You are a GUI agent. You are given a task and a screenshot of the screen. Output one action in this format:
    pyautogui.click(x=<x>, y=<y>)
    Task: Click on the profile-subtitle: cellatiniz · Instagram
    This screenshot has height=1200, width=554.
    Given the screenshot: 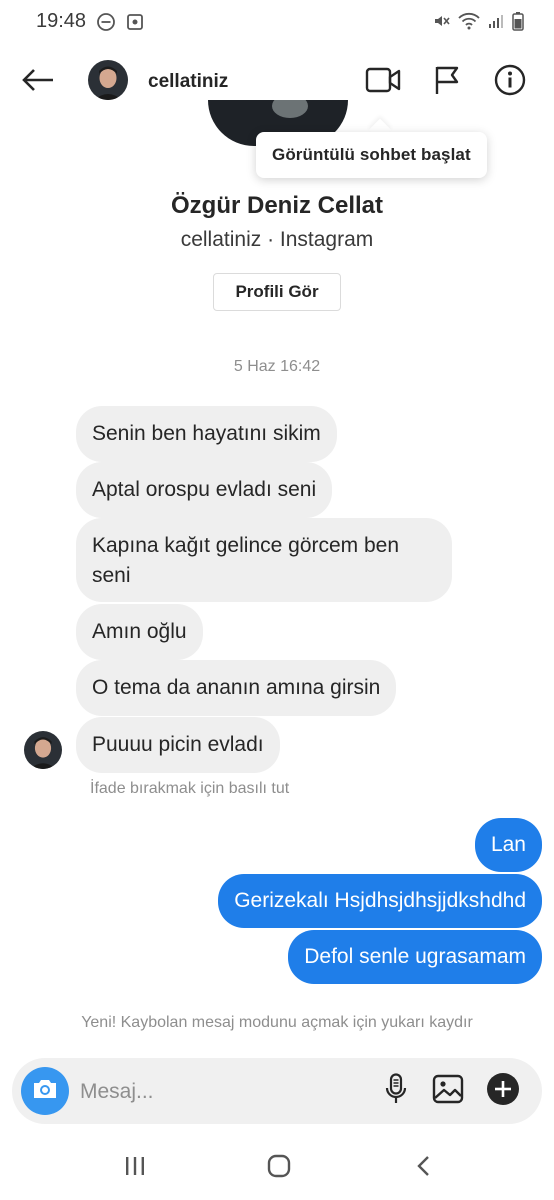 What is the action you would take?
    pyautogui.click(x=277, y=239)
    